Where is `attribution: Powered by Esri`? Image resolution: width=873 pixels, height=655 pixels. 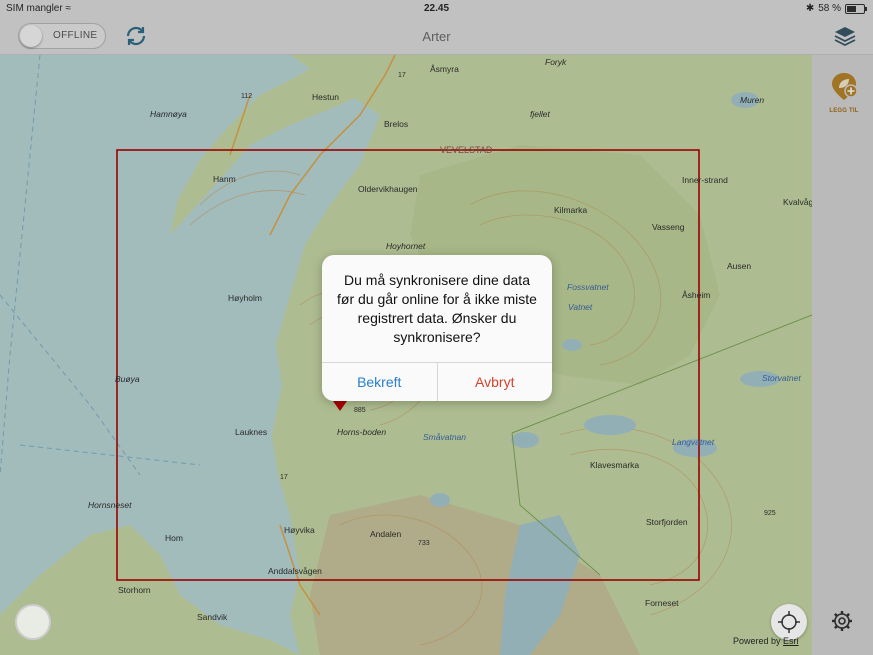 attribution: Powered by Esri is located at coordinates (766, 641).